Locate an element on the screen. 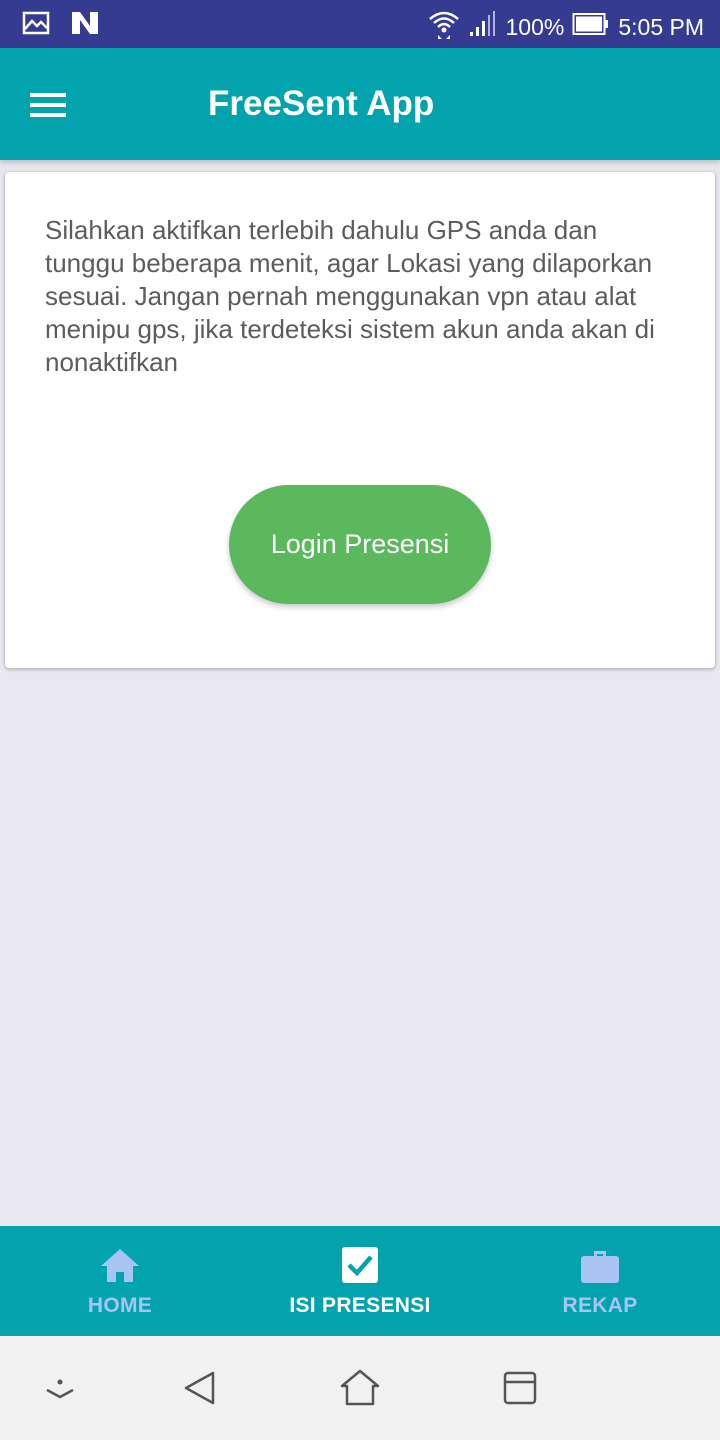 The height and width of the screenshot is (1440, 720). nav-label-rekap: REKAP is located at coordinates (600, 1305).